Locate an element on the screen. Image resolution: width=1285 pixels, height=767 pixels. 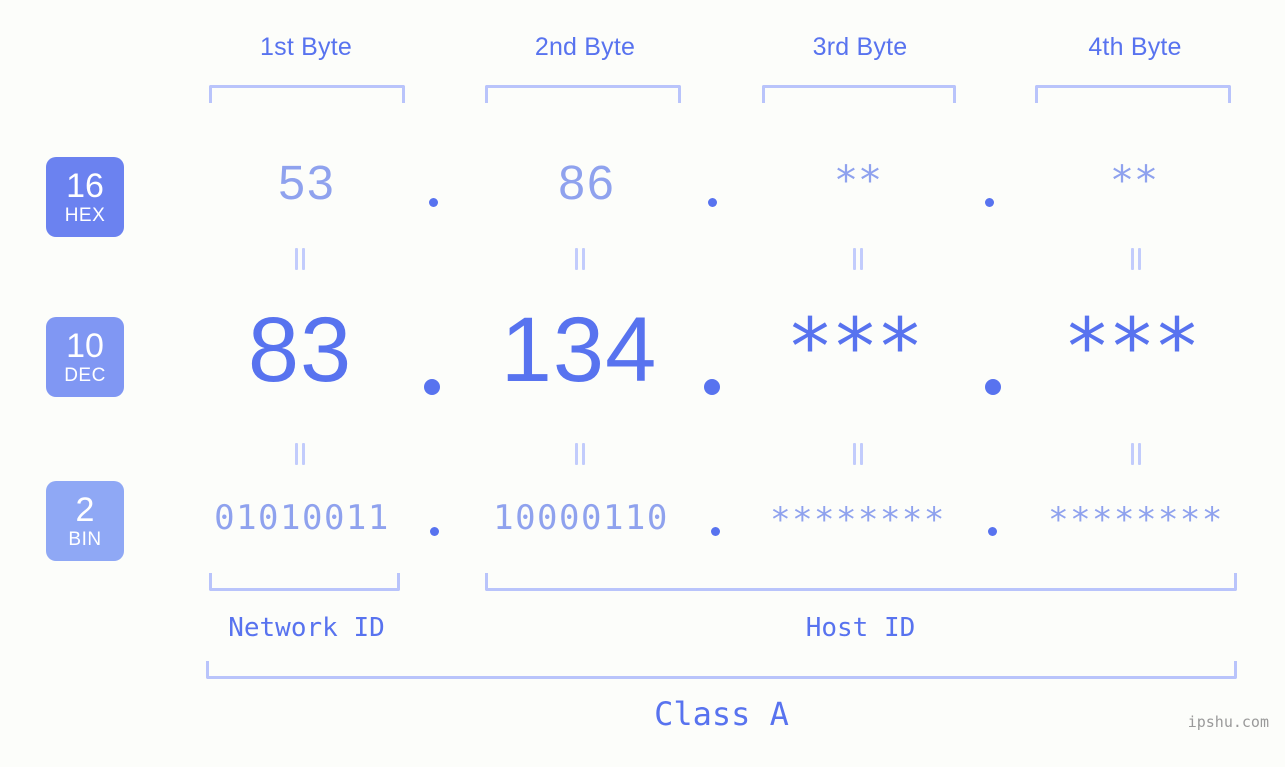
byte-header-4: 4th Byte is located at coordinates (1135, 47).